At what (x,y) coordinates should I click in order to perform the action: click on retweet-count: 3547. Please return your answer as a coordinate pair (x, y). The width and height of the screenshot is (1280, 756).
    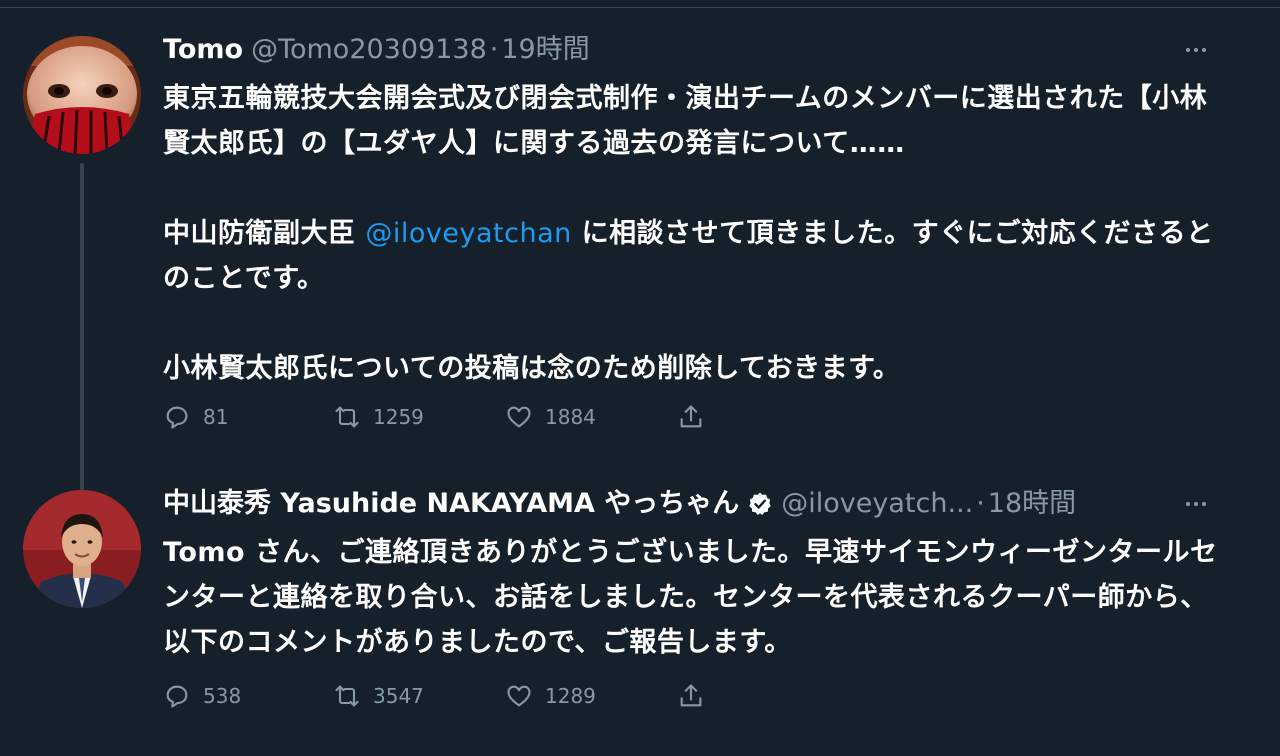
    Looking at the image, I should click on (398, 696).